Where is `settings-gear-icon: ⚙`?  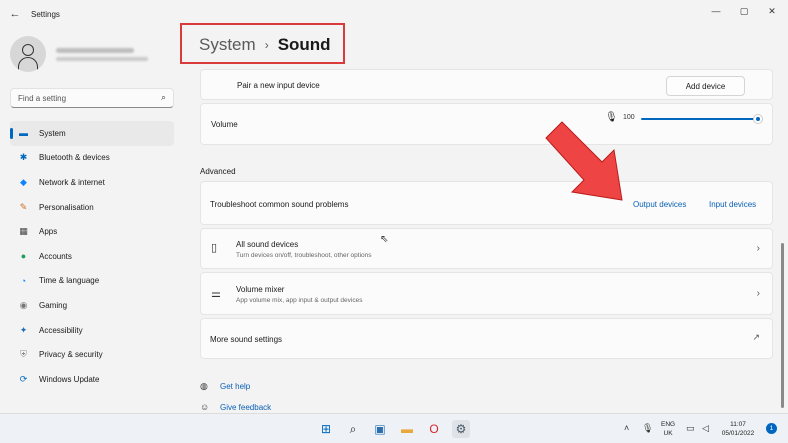 settings-gear-icon: ⚙ is located at coordinates (461, 429).